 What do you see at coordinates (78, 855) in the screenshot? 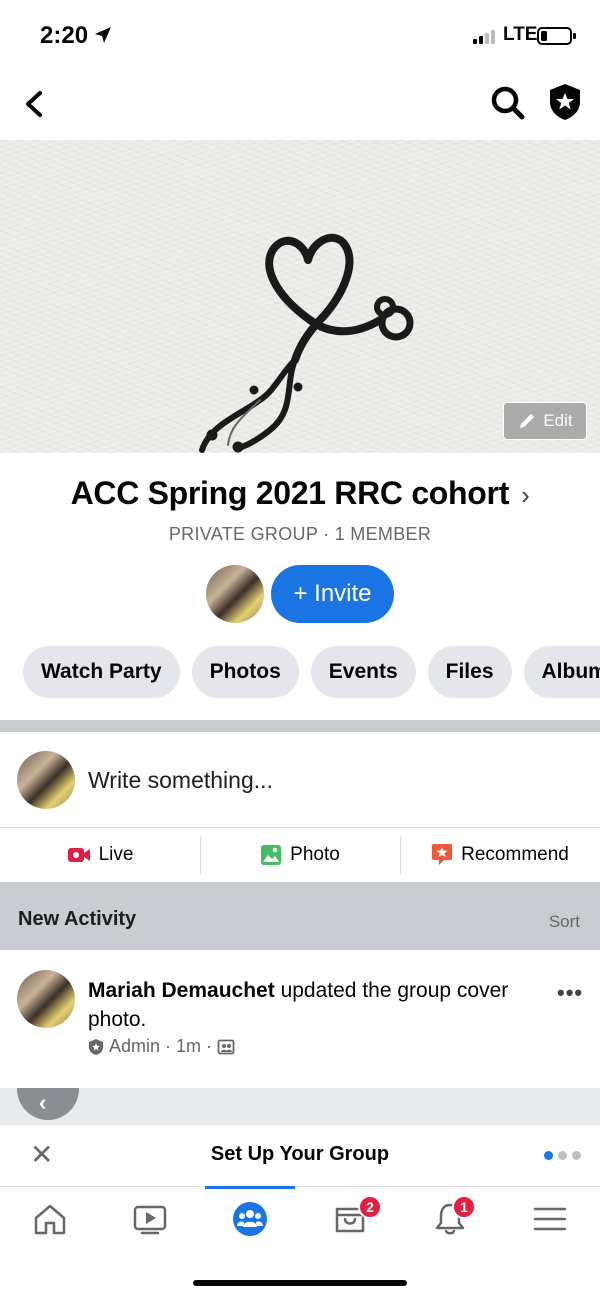
I see `live-video-icon` at bounding box center [78, 855].